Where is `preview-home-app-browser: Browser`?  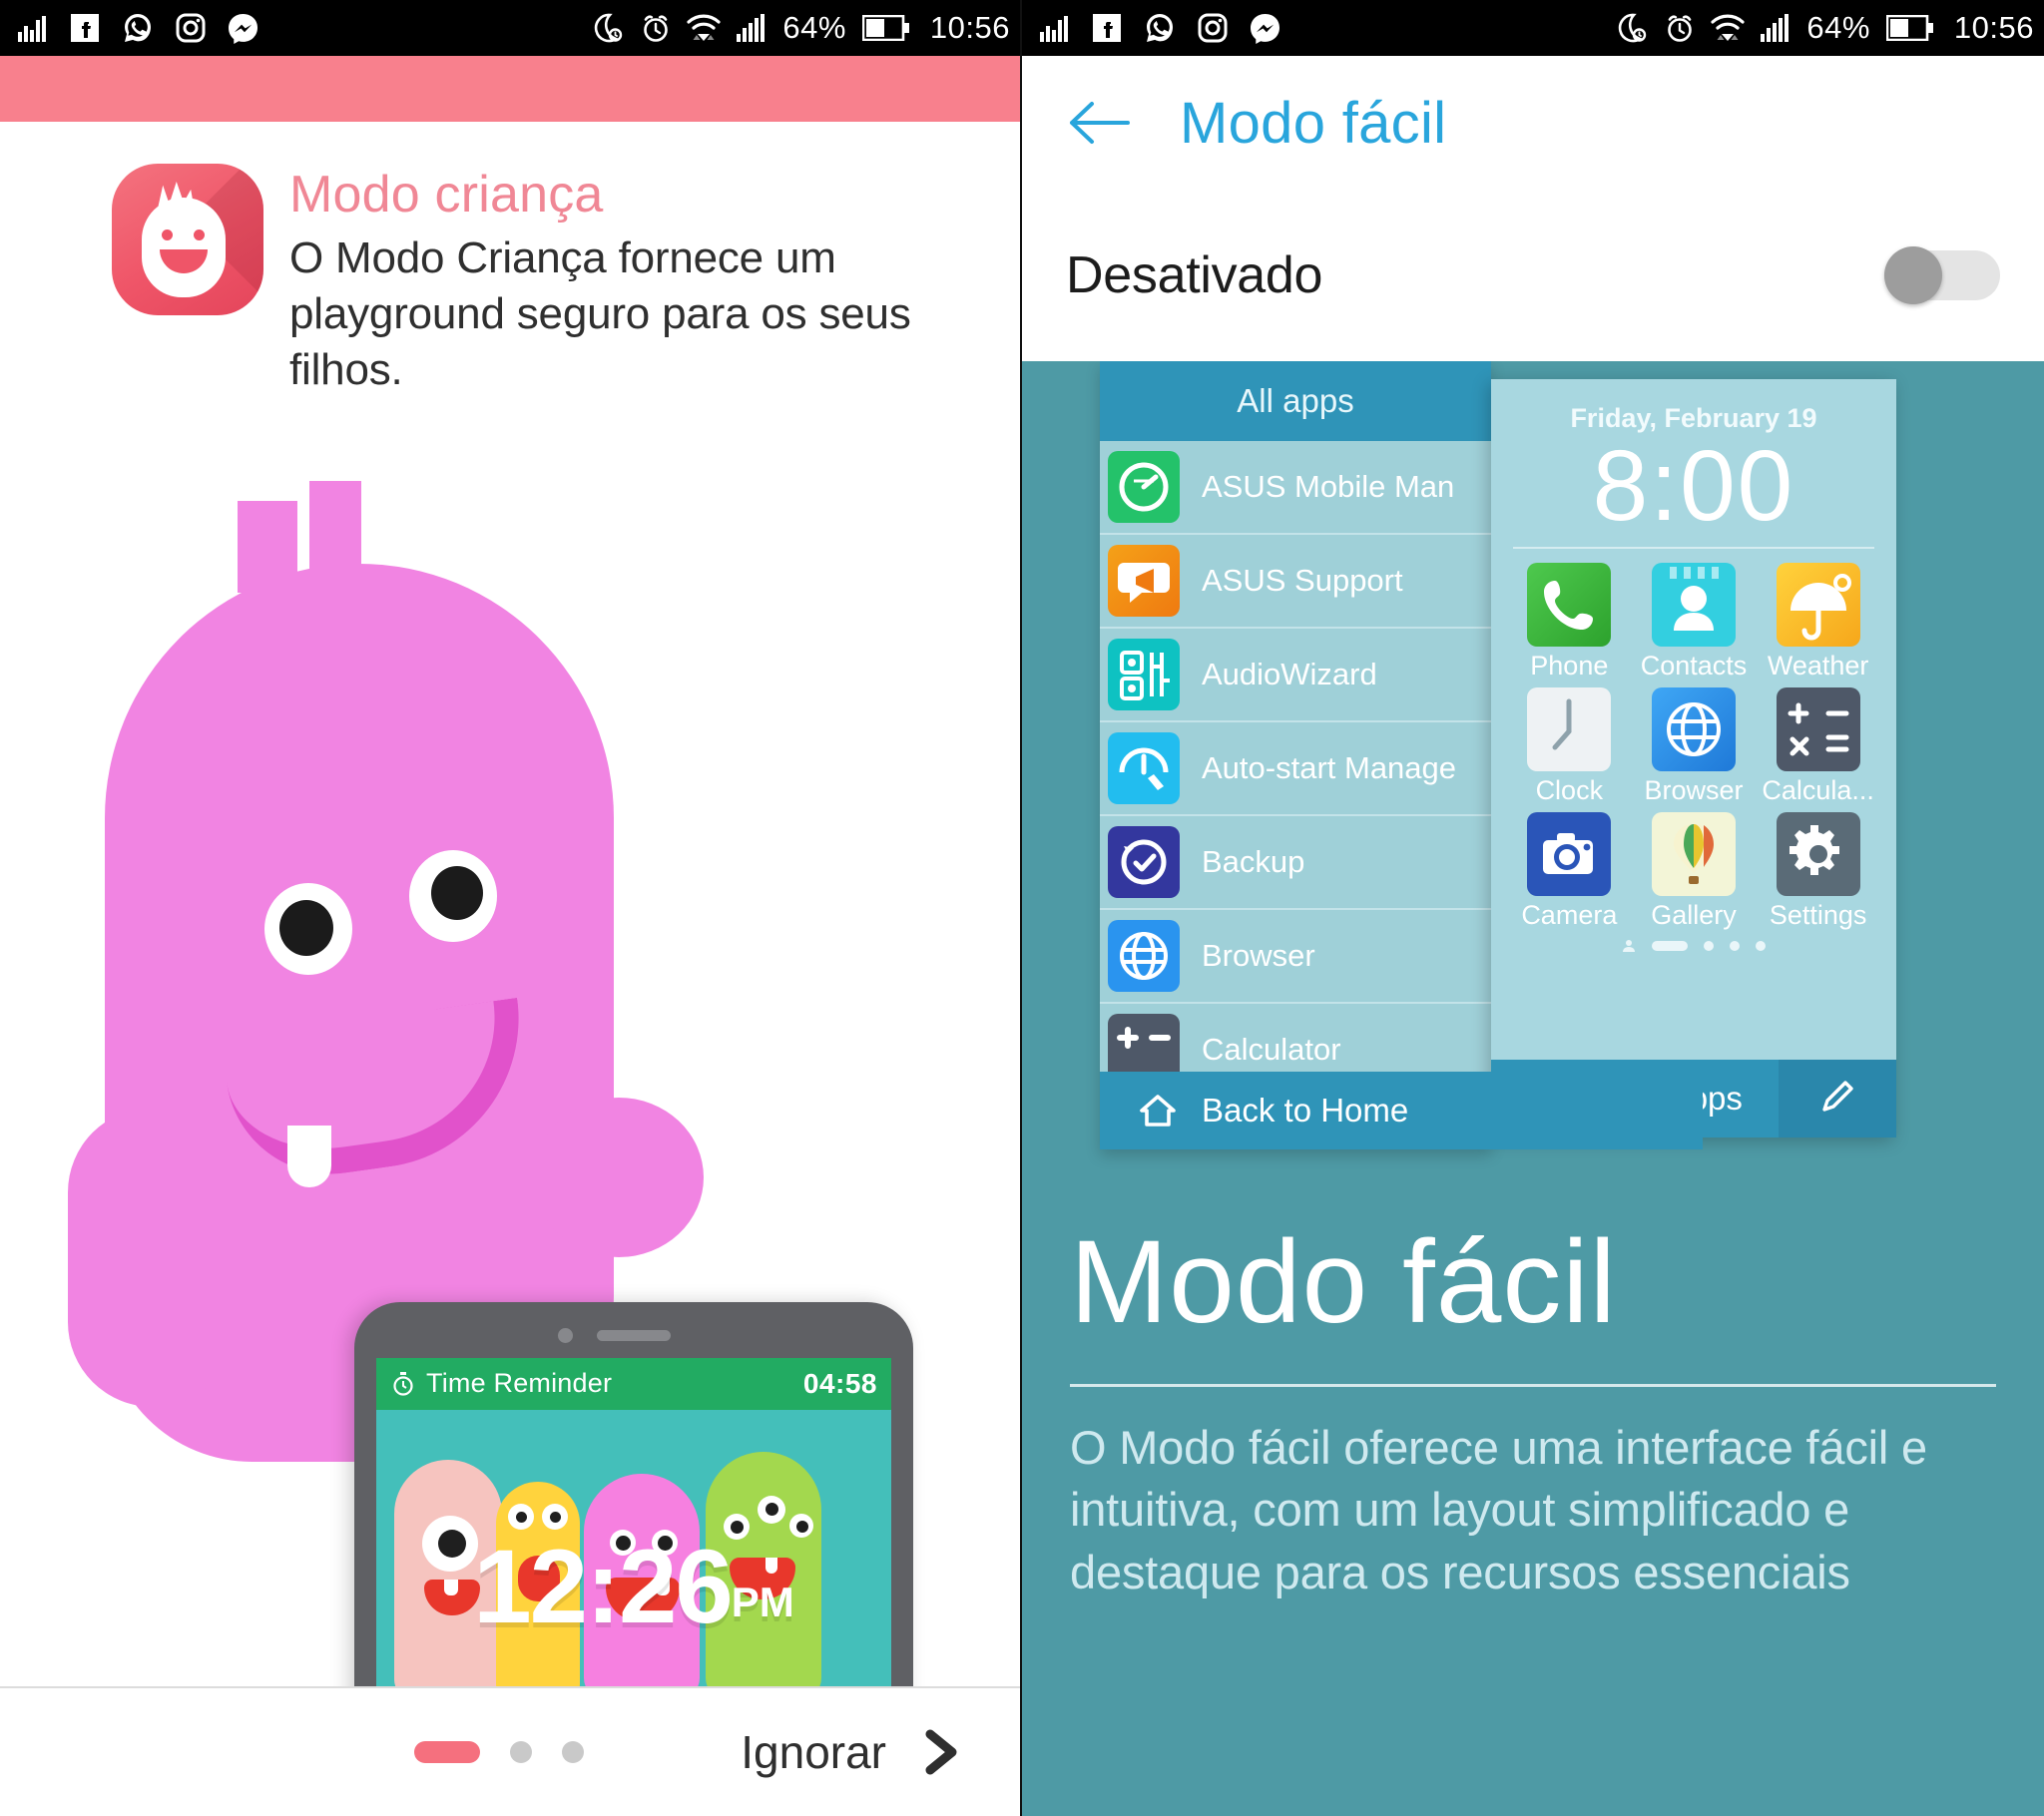 preview-home-app-browser: Browser is located at coordinates (1694, 746).